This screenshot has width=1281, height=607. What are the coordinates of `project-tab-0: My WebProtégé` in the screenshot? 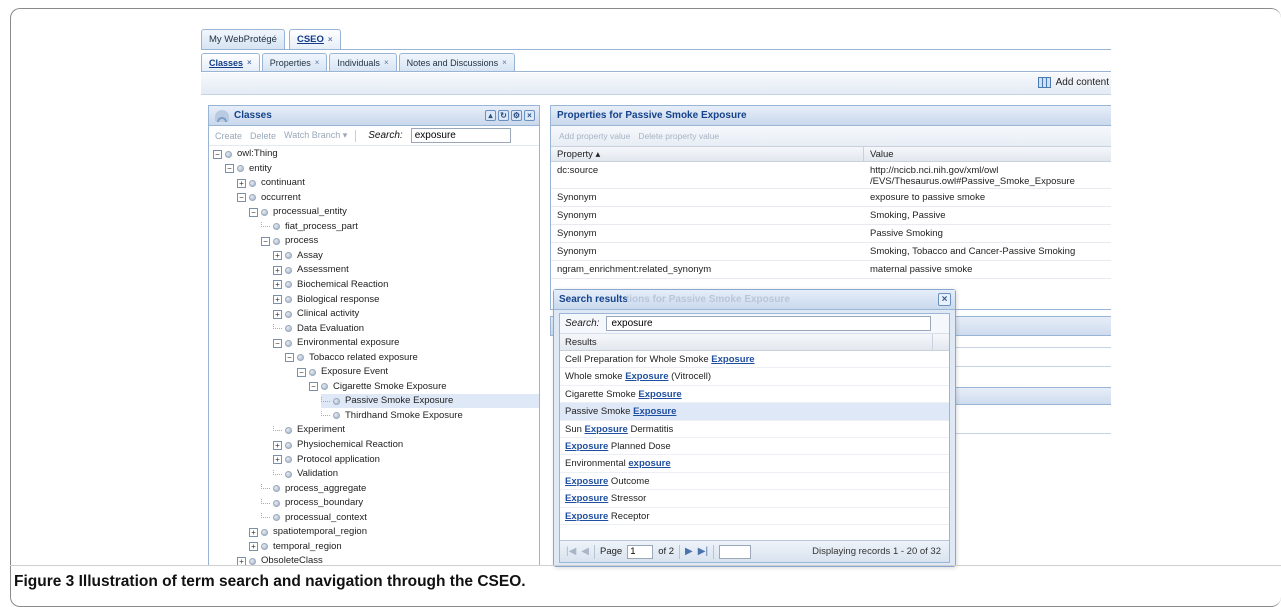 It's located at (243, 39).